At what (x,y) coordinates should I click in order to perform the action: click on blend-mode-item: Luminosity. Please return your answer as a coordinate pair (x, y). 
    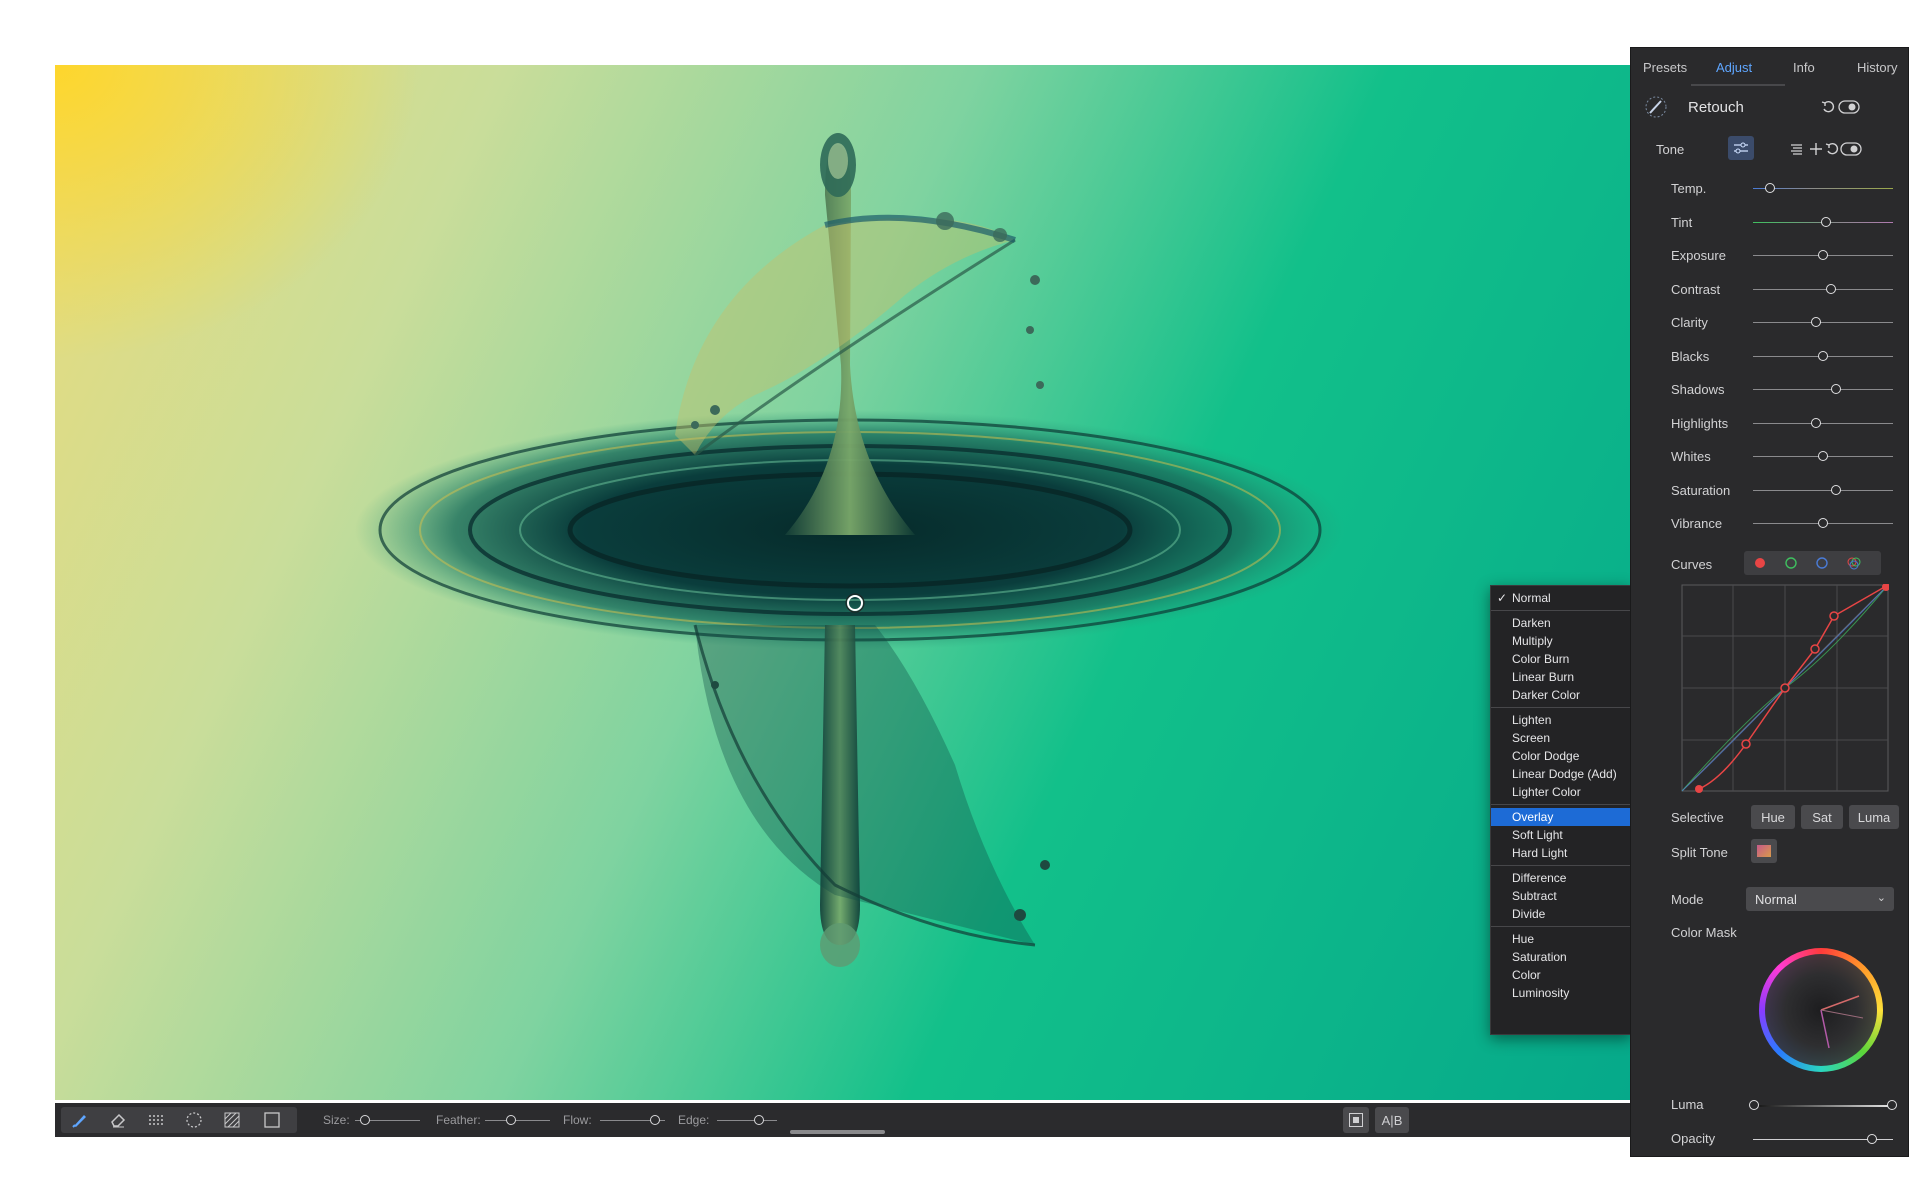
    Looking at the image, I should click on (1561, 993).